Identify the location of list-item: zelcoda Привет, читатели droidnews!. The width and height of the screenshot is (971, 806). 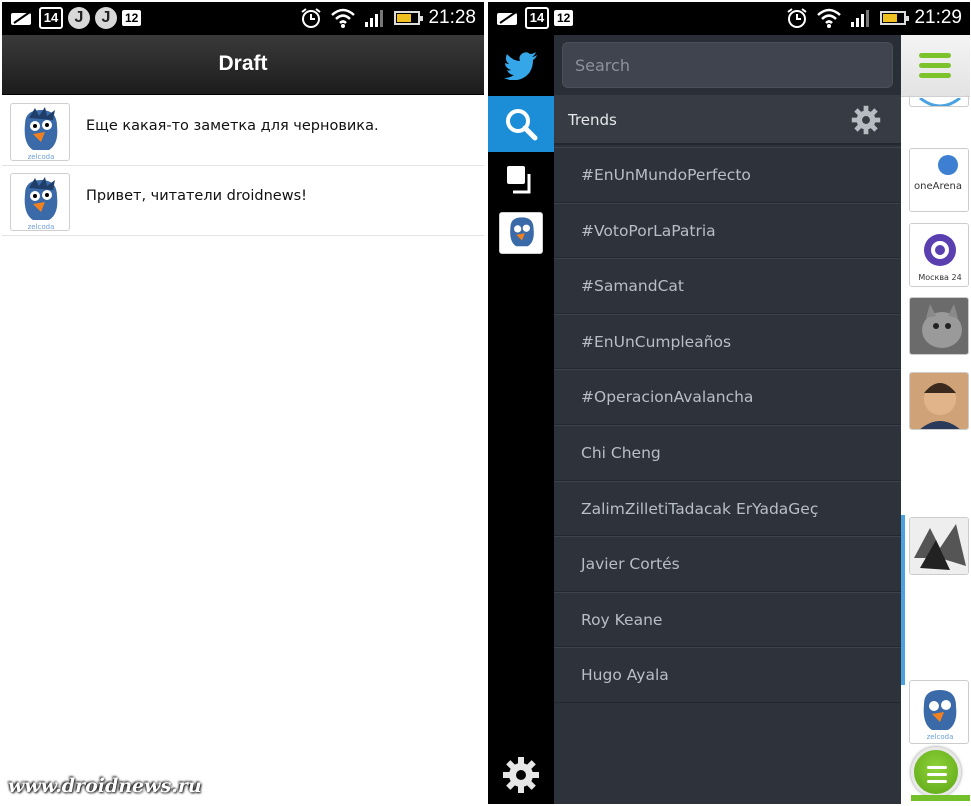
(243, 201).